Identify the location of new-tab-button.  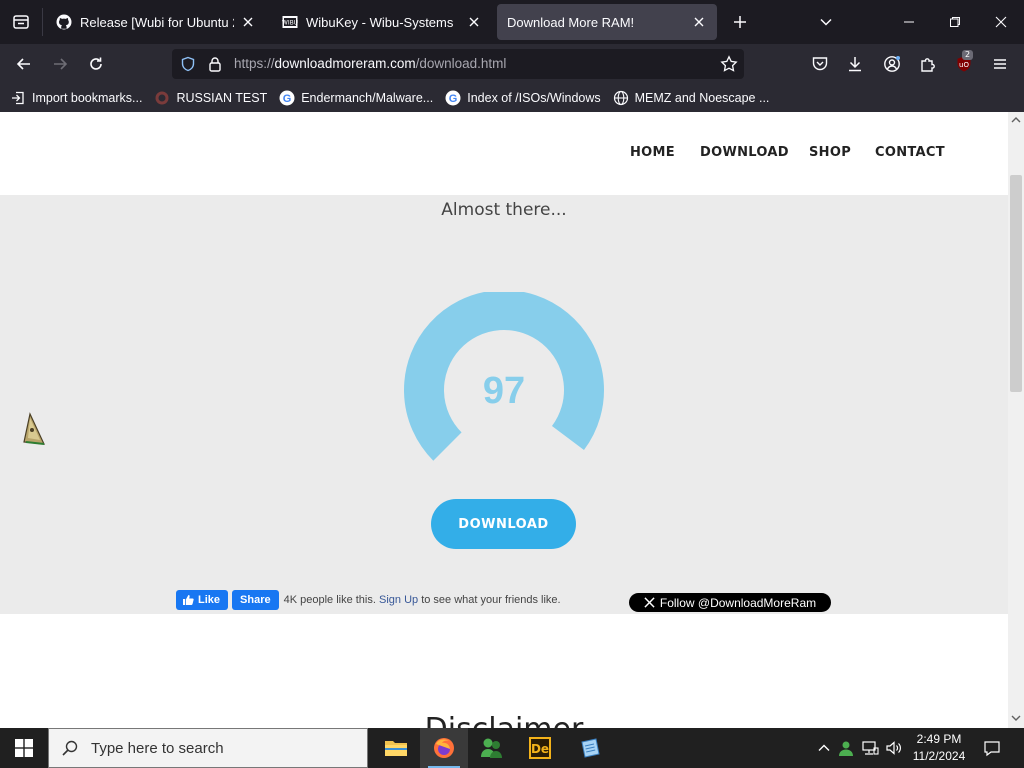
(740, 22).